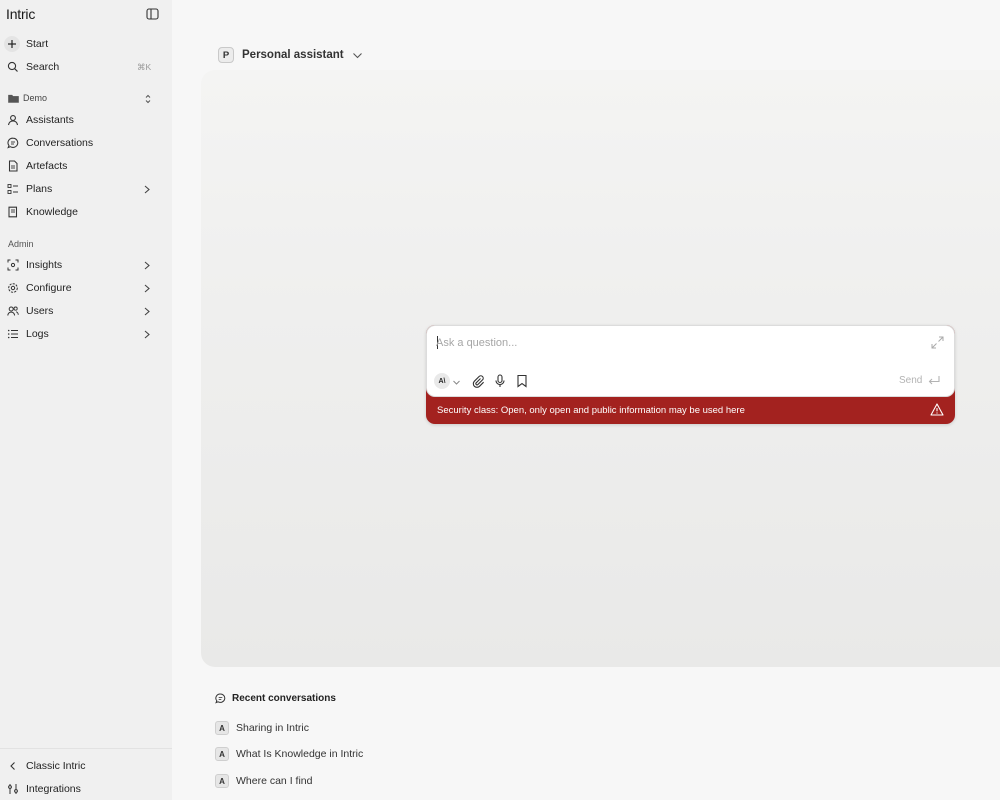 This screenshot has height=800, width=1000. Describe the element at coordinates (52, 212) in the screenshot. I see `sidebar-item-label: Knowledge` at that location.